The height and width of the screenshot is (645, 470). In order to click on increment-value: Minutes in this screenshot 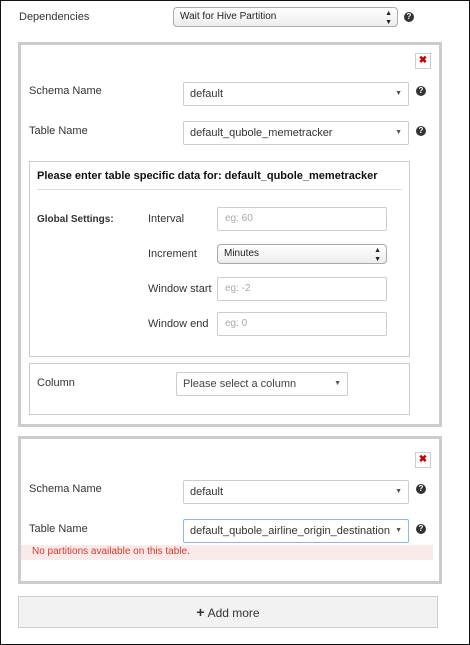, I will do `click(242, 253)`.